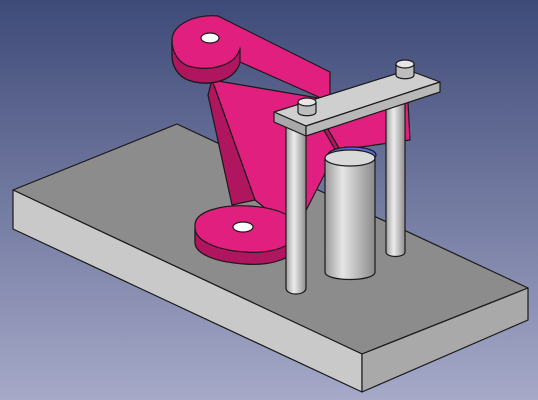 The image size is (538, 400). What do you see at coordinates (405, 64) in the screenshot?
I see `rod-right-cap-top` at bounding box center [405, 64].